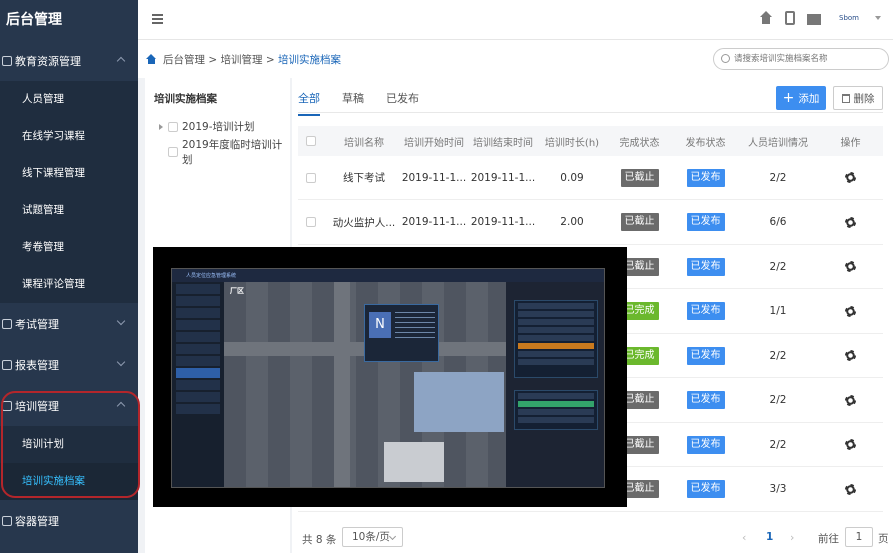  I want to click on page-size-select: 10条/页, so click(372, 537).